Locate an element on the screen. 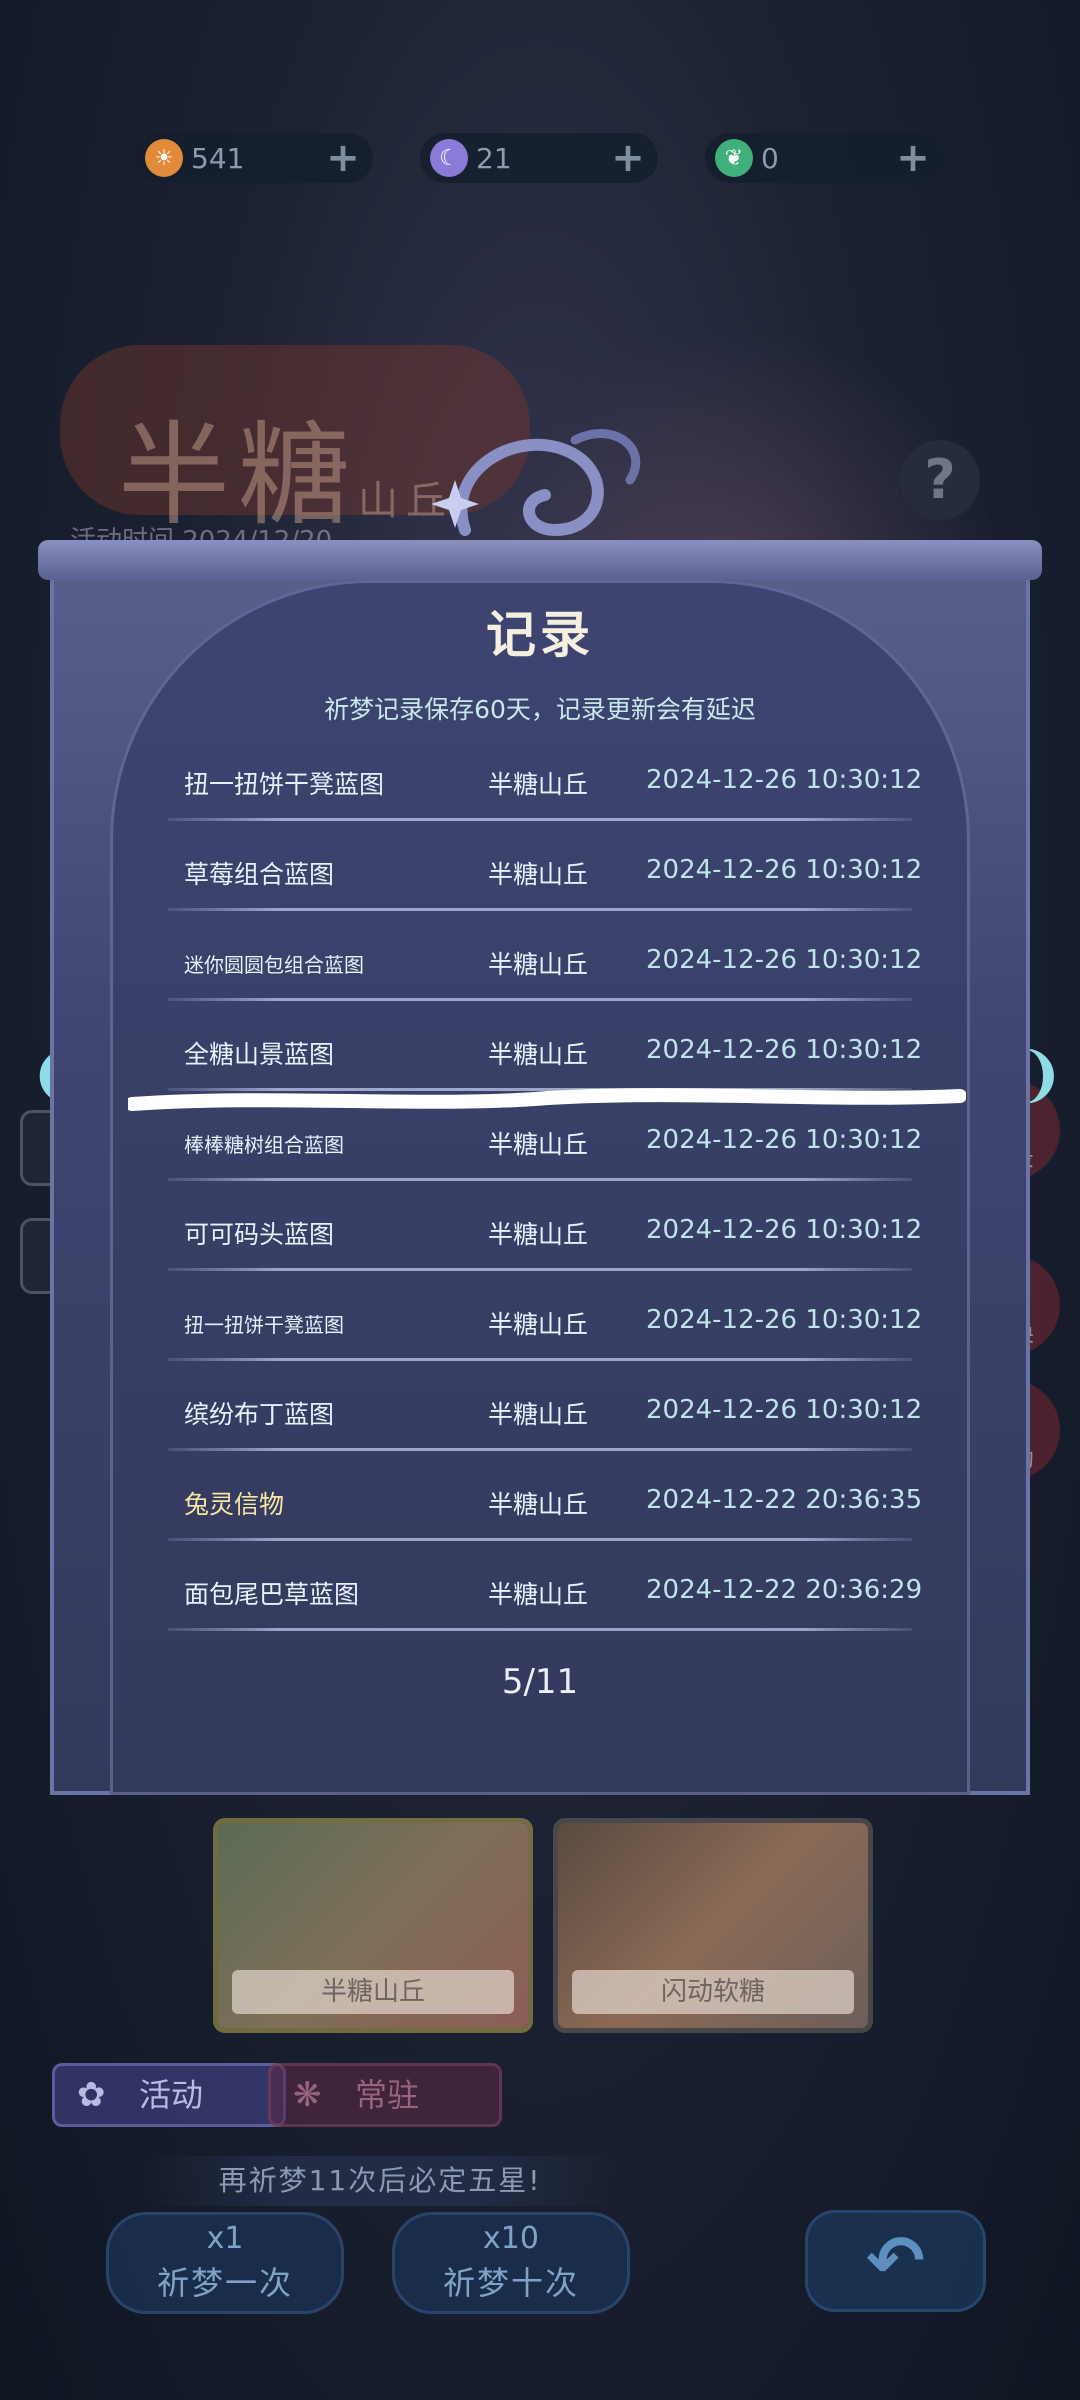 This screenshot has height=2400, width=1080. sun-token-icon: ☀ is located at coordinates (164, 158).